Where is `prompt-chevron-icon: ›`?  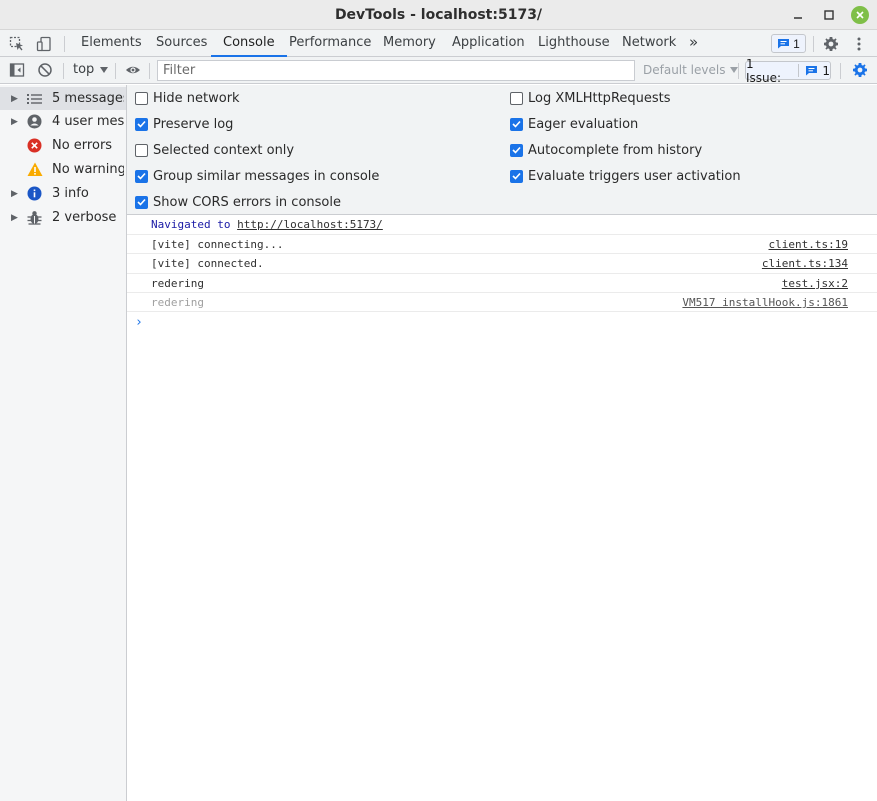
prompt-chevron-icon: › is located at coordinates (139, 322).